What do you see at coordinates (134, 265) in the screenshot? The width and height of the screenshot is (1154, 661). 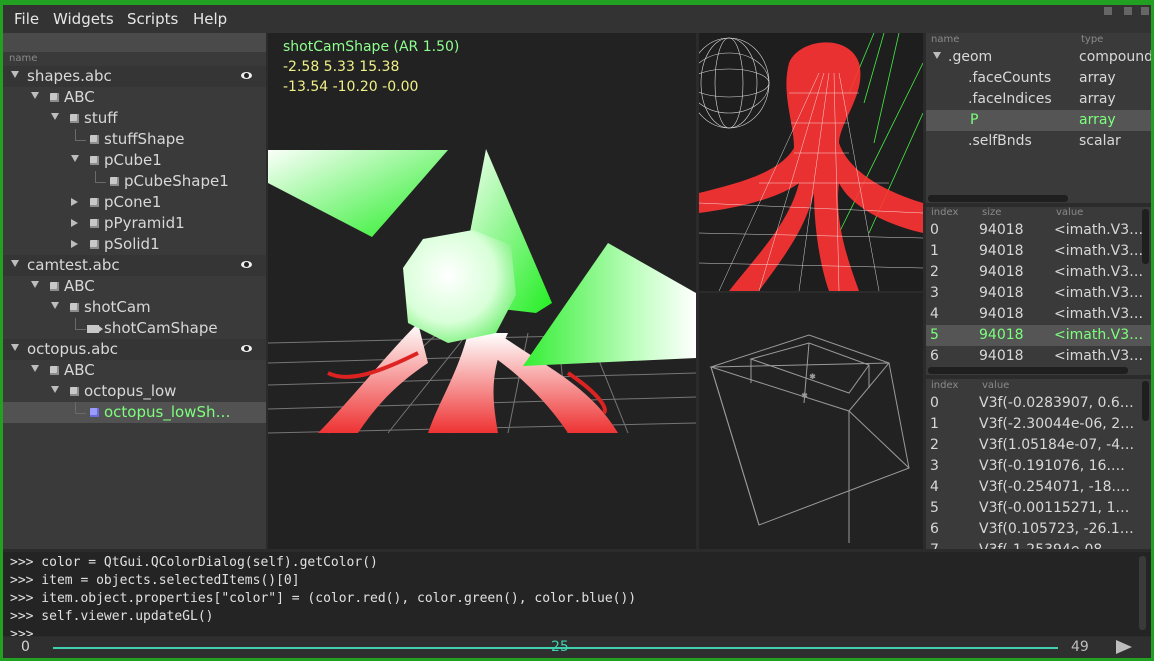 I see `tree-file-row: camtest.abc` at bounding box center [134, 265].